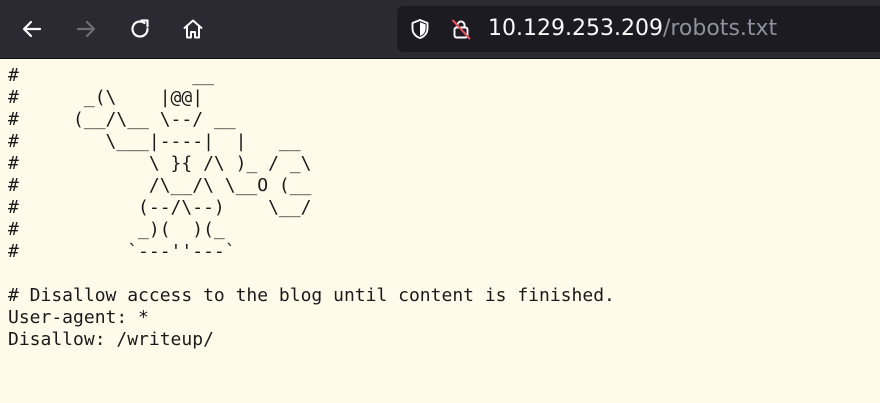 This screenshot has width=880, height=403. What do you see at coordinates (111, 75) in the screenshot?
I see `text-line: # __` at bounding box center [111, 75].